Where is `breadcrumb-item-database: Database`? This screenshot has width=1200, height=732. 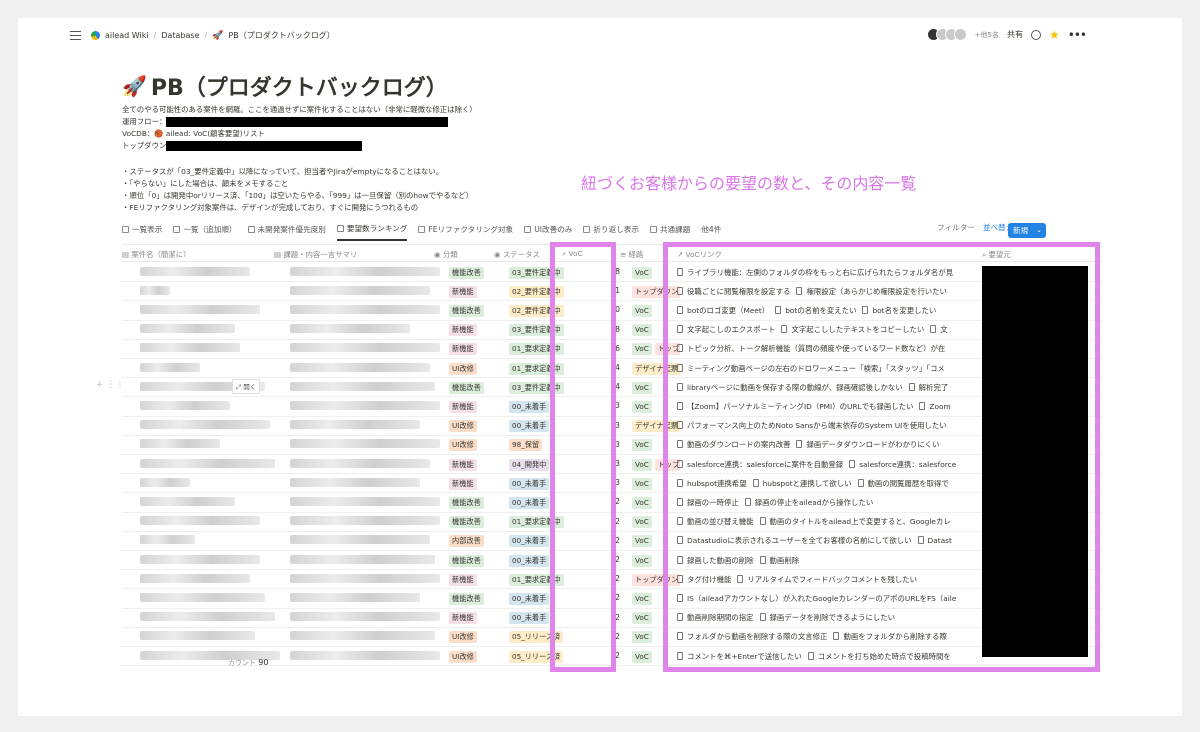
breadcrumb-item-database: Database is located at coordinates (180, 35).